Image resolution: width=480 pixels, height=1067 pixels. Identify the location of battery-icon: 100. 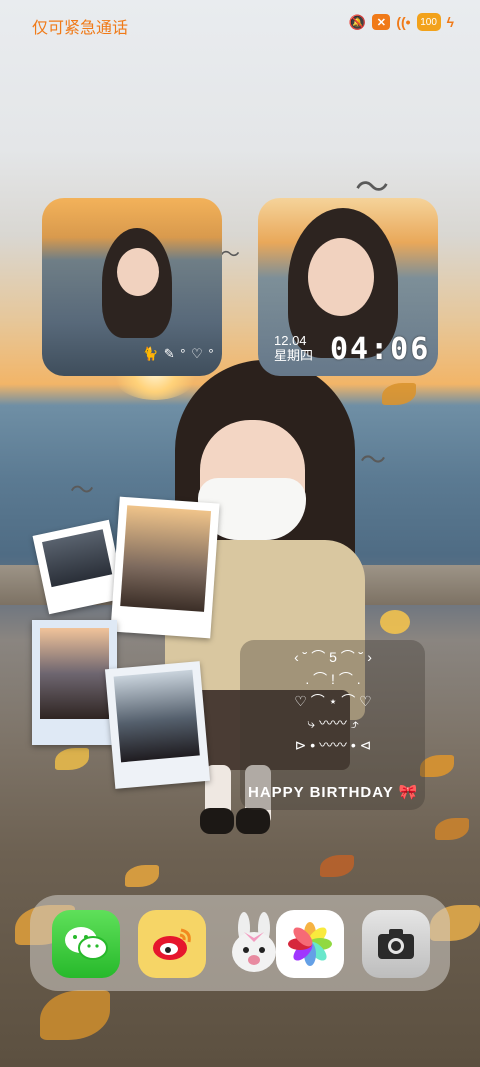
(428, 22).